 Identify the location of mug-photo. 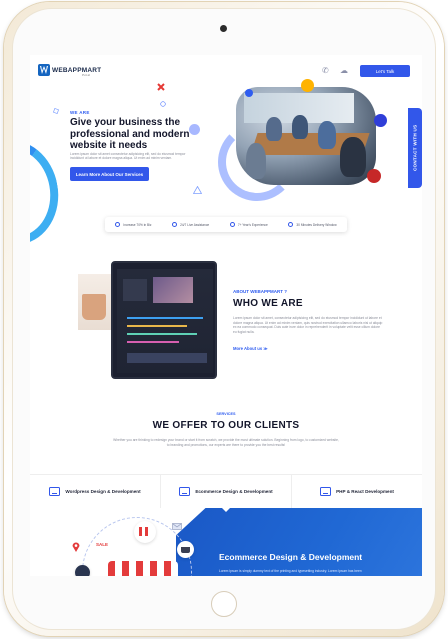
(96, 302).